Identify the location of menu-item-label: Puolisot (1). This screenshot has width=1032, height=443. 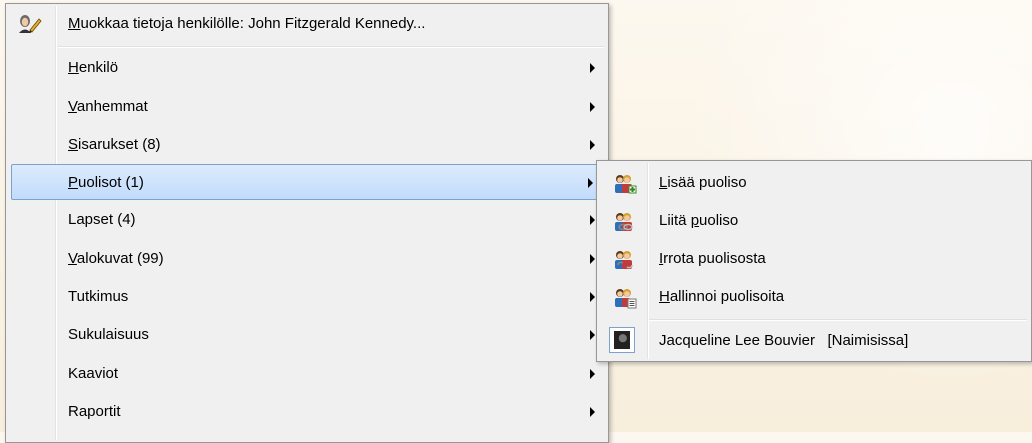
(106, 182).